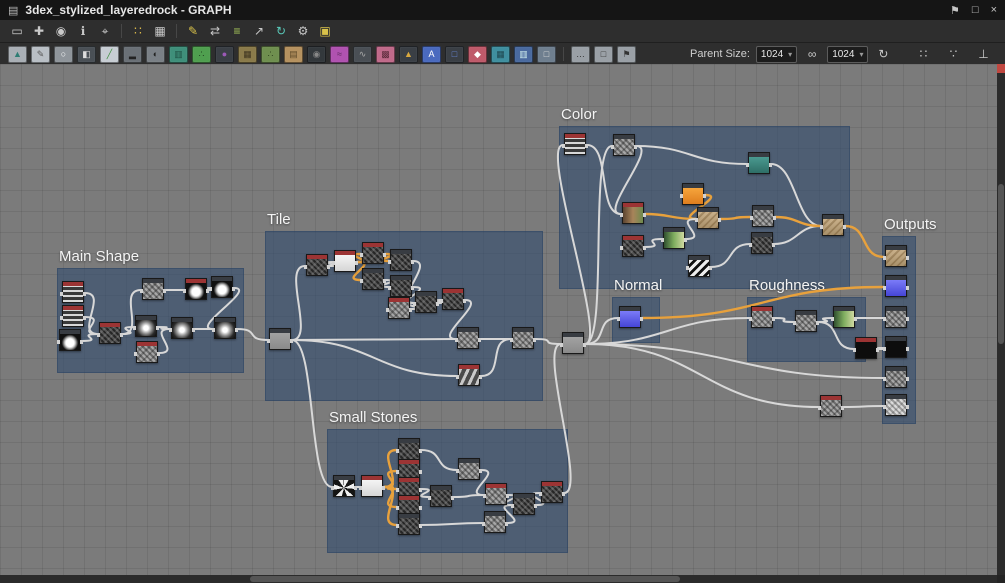 This screenshot has width=1005, height=583. I want to click on graph-node-m11, so click(225, 328).